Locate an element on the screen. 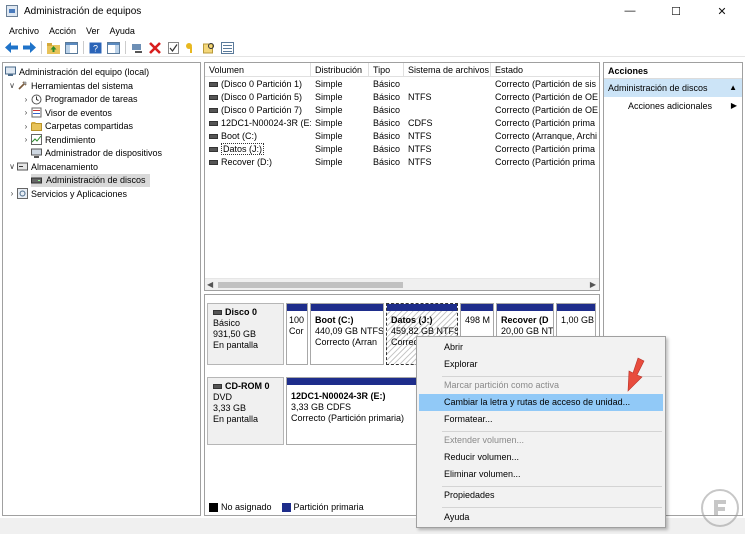  tree-item: › Rendimiento is located at coordinates (58, 139).